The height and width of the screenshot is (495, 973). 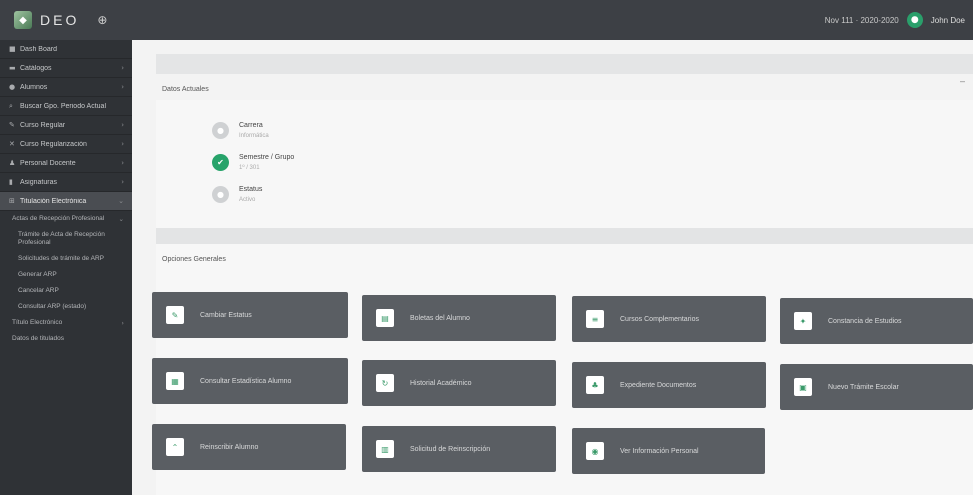 I want to click on option-label: Solicitud de Reinscripción, so click(x=450, y=449).